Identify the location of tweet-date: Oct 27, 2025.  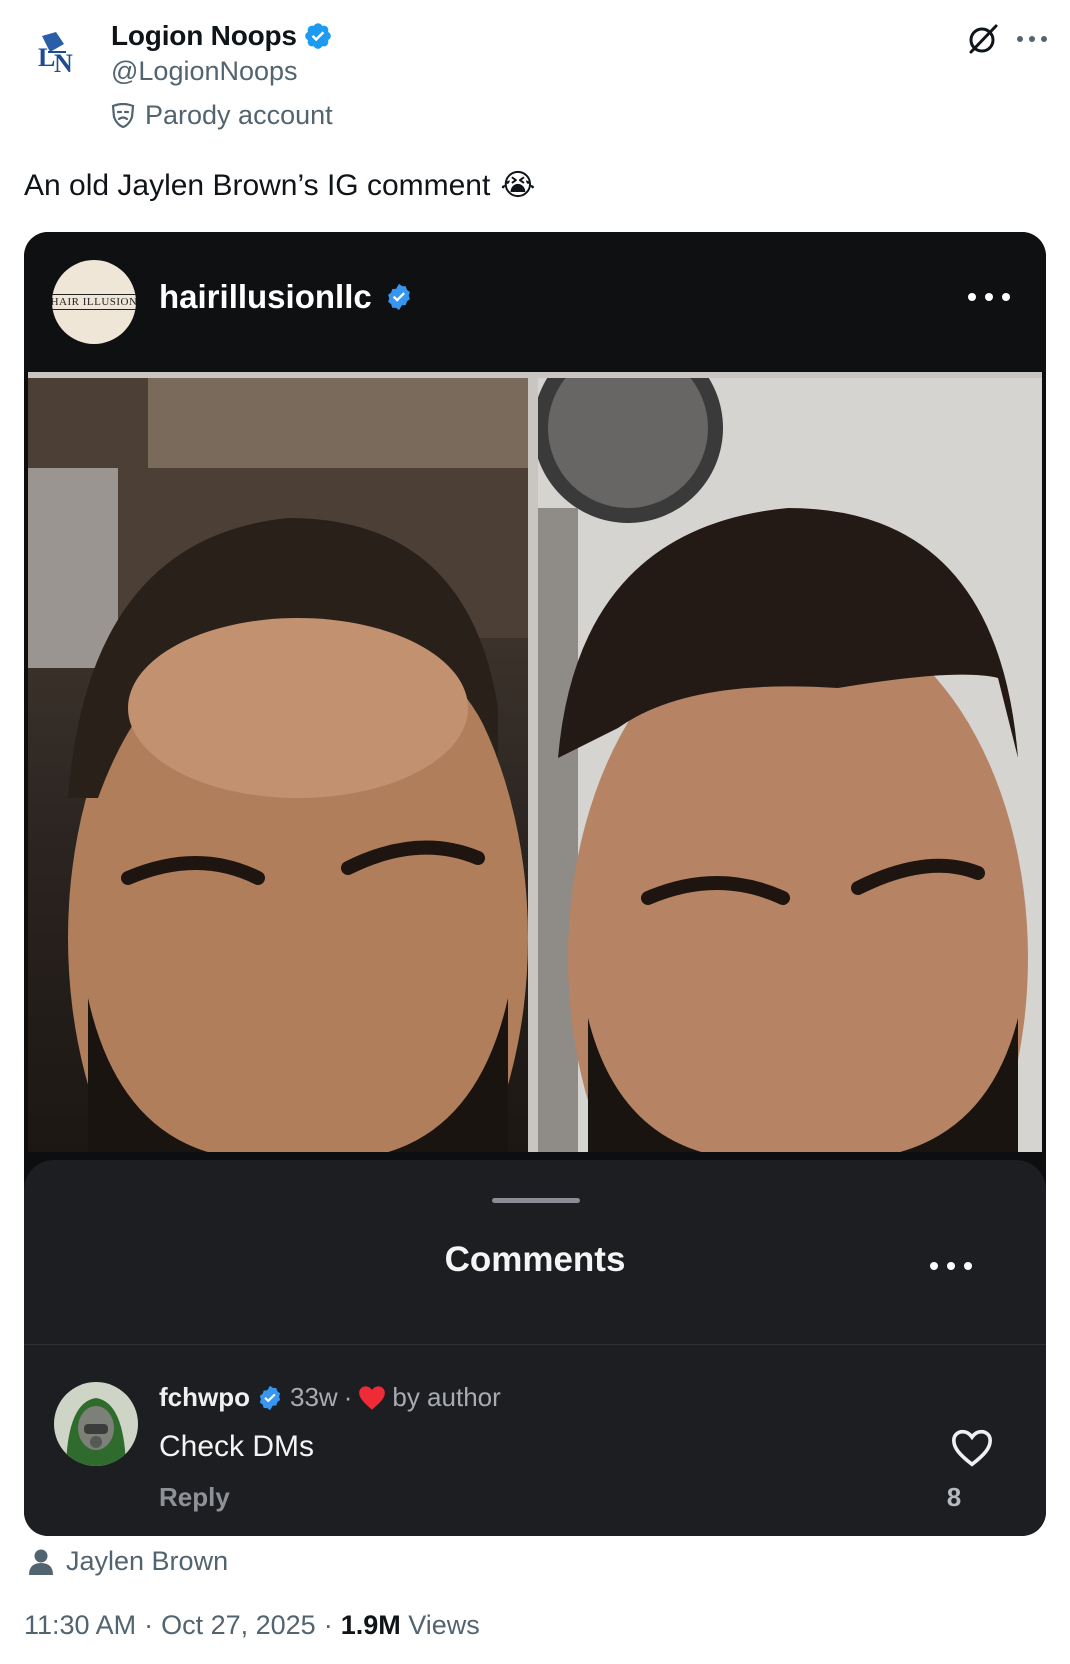
(238, 1625).